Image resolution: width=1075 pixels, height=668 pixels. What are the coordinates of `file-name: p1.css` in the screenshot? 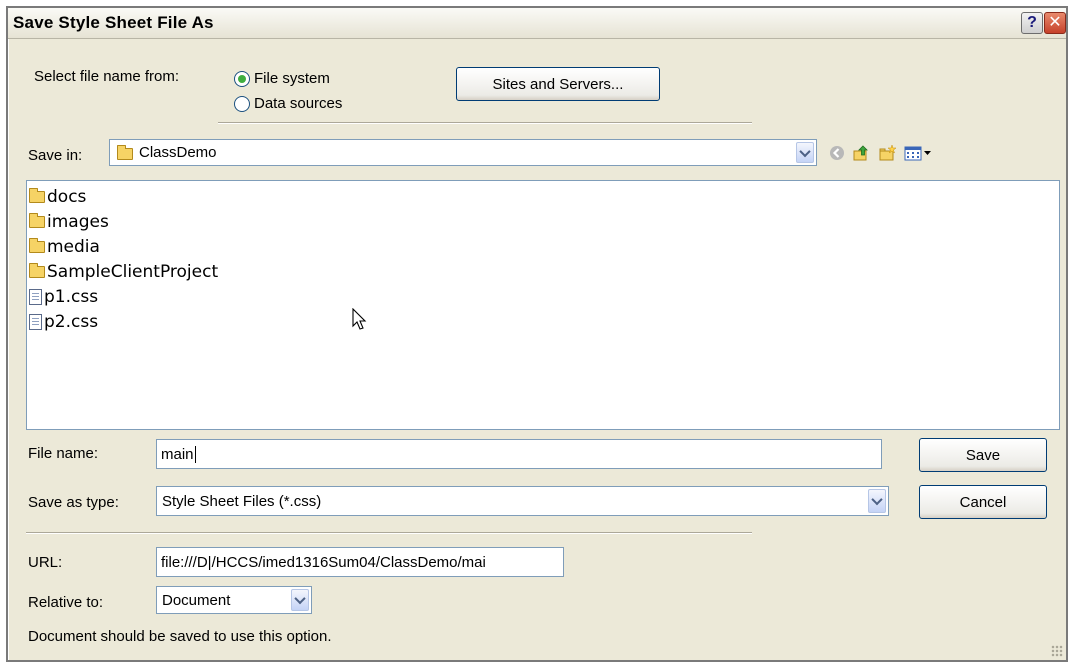 It's located at (71, 297).